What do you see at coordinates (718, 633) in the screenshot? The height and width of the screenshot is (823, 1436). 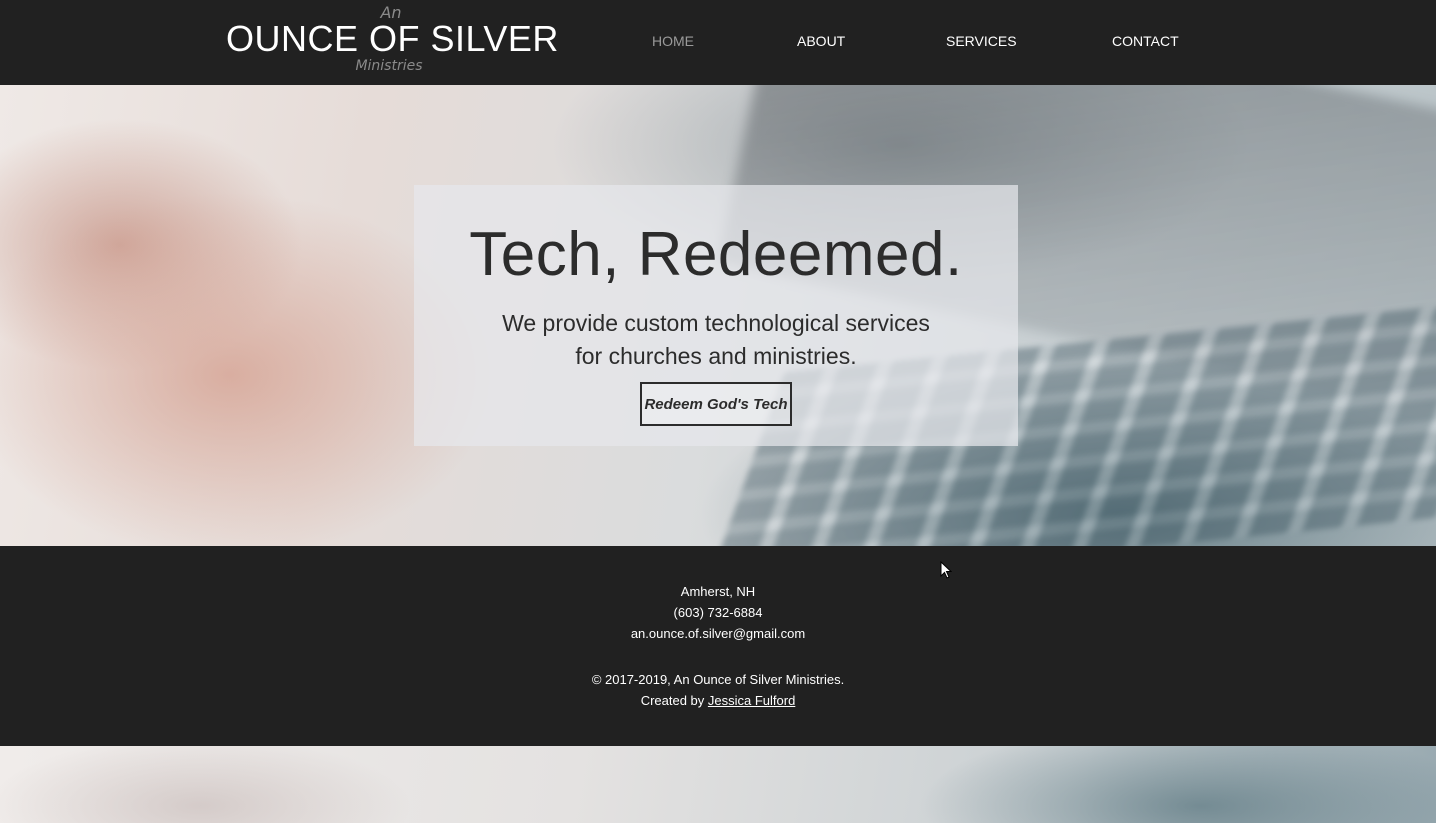 I see `footer-email: an.ounce.of.silver@gmail.com` at bounding box center [718, 633].